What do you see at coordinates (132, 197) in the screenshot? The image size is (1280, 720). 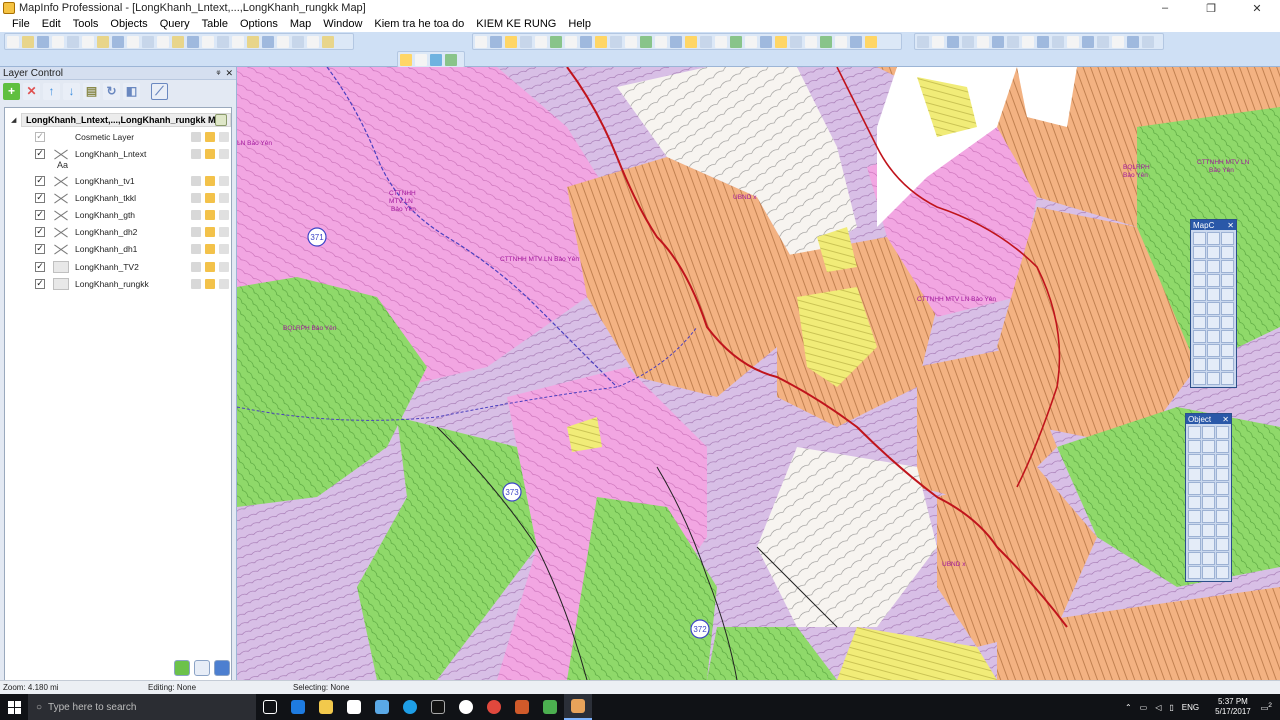 I see `layer-row-tkkl: ✓ LongKhanh_tkkl` at bounding box center [132, 197].